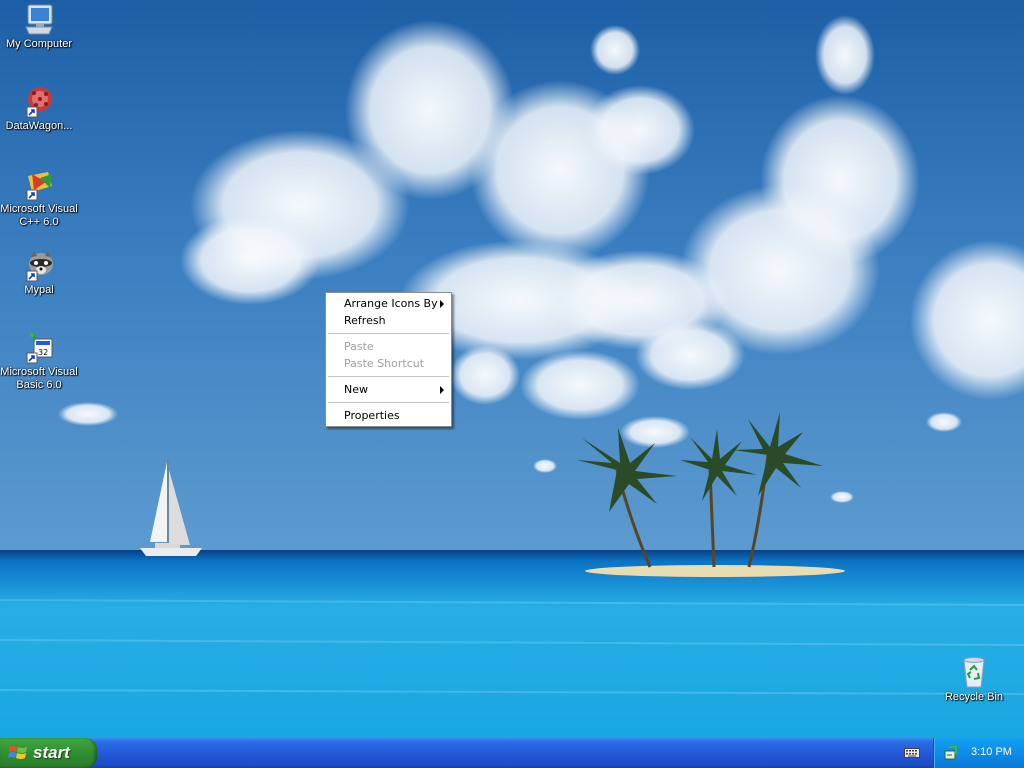 The width and height of the screenshot is (1024, 768). Describe the element at coordinates (39, 185) in the screenshot. I see `visual-cpp-icon` at that location.